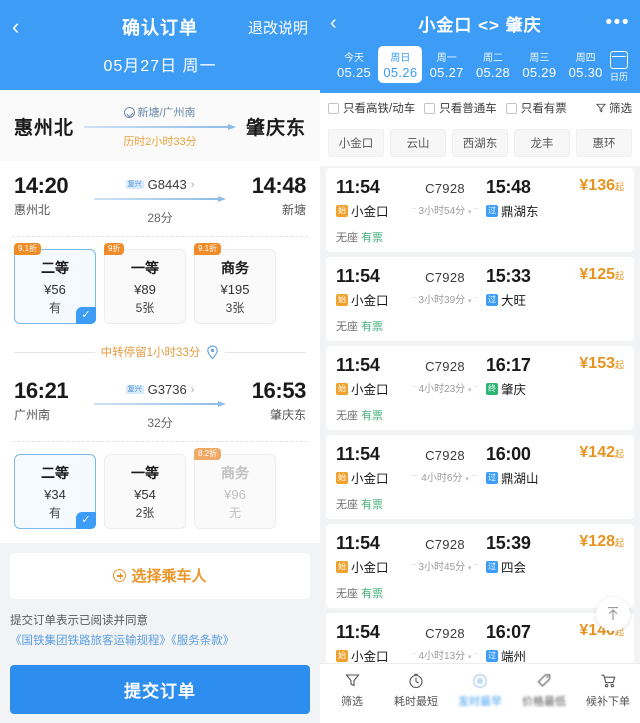 The image size is (640, 723). What do you see at coordinates (604, 143) in the screenshot?
I see `station-chip: 惠环` at bounding box center [604, 143].